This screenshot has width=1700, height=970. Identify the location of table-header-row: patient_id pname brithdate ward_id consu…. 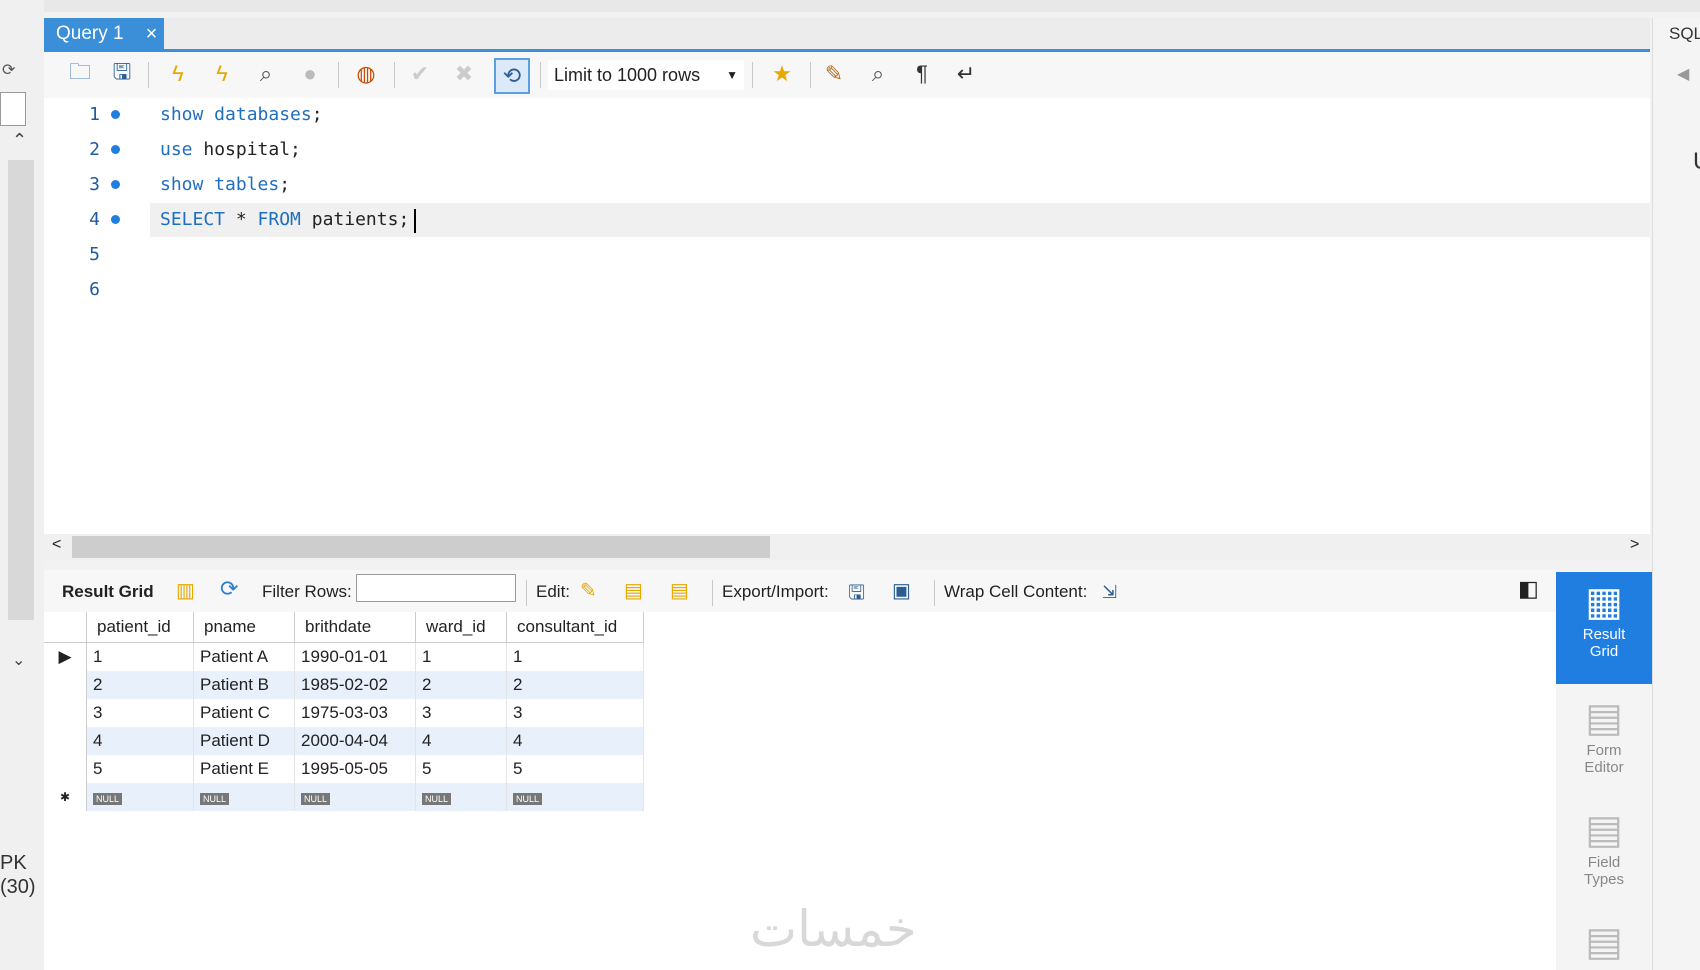
(344, 627).